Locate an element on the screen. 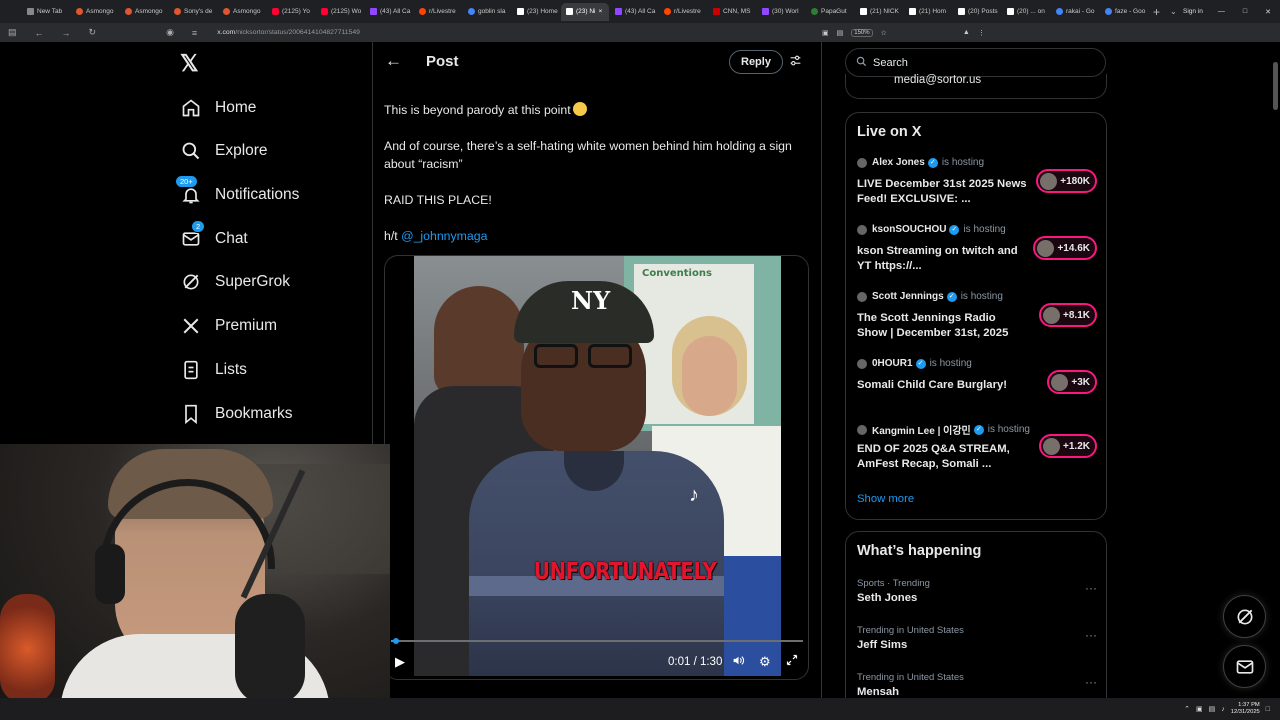 The image size is (1280, 720). reload-icon: ↻ is located at coordinates (93, 32).